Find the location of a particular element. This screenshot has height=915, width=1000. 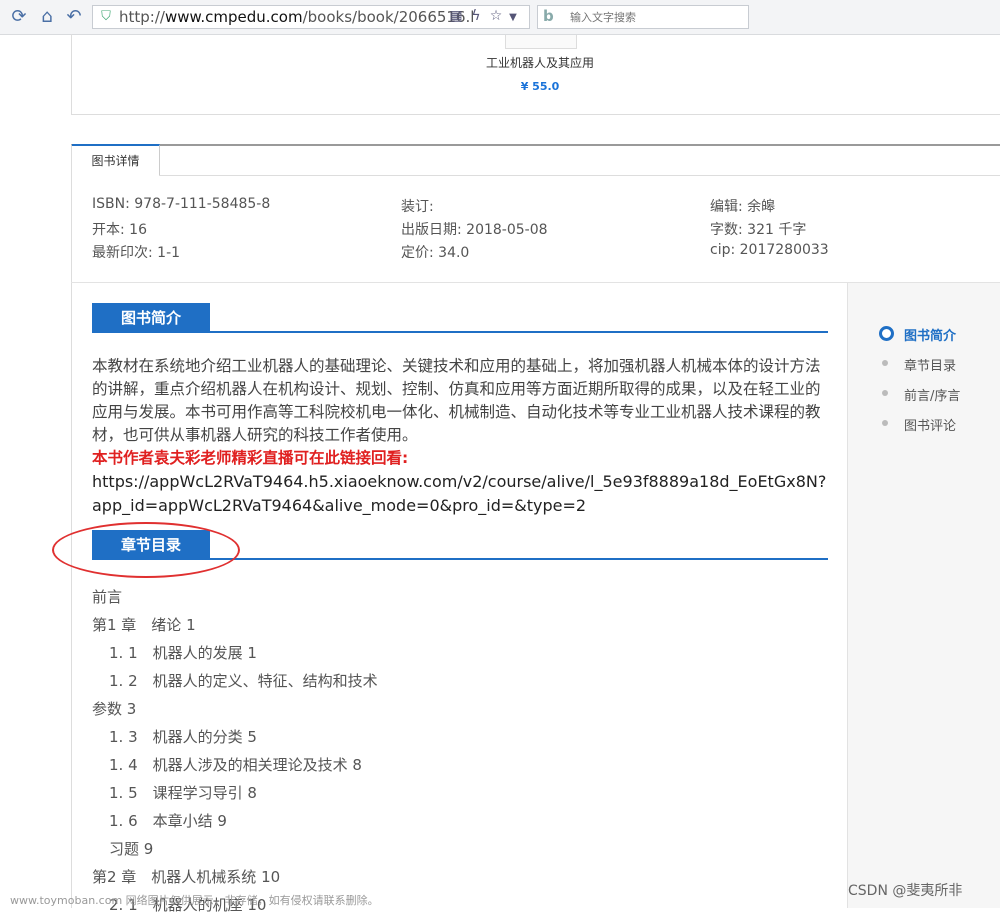

book-name: 工业机器人及其应用 is located at coordinates (540, 62).